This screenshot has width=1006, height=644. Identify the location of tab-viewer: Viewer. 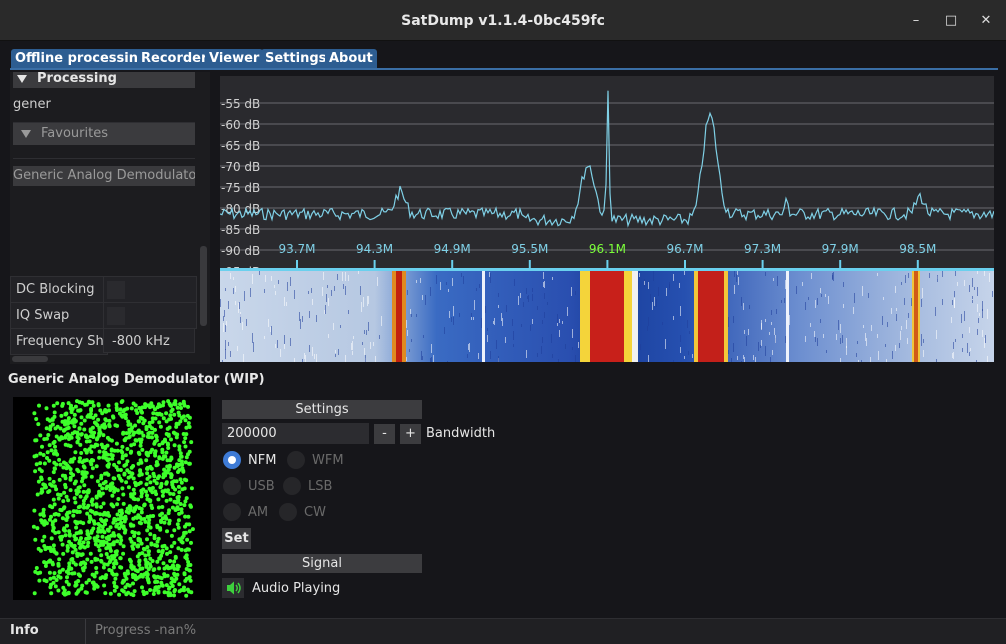
(234, 59).